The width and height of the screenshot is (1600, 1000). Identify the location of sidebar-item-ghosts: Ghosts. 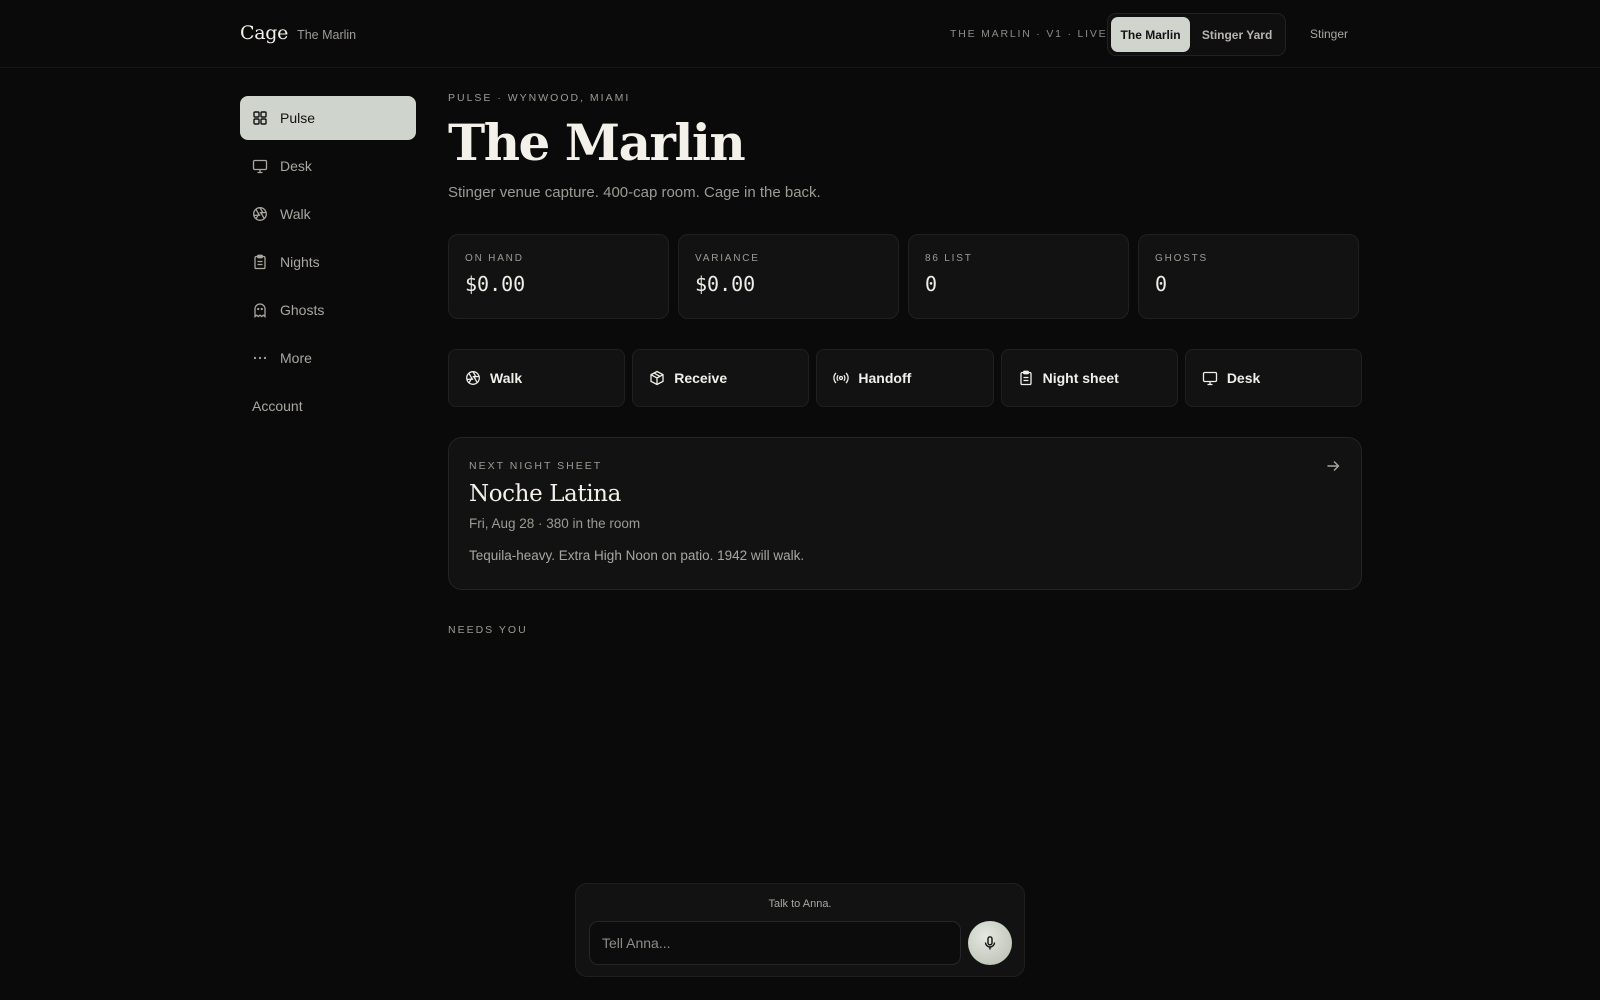
(328, 310).